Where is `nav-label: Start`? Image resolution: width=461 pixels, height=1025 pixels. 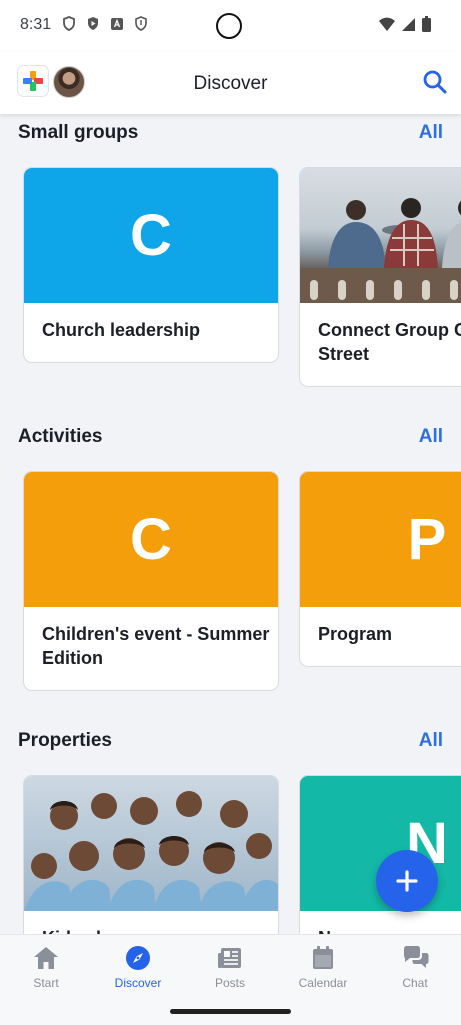 nav-label: Start is located at coordinates (46, 983).